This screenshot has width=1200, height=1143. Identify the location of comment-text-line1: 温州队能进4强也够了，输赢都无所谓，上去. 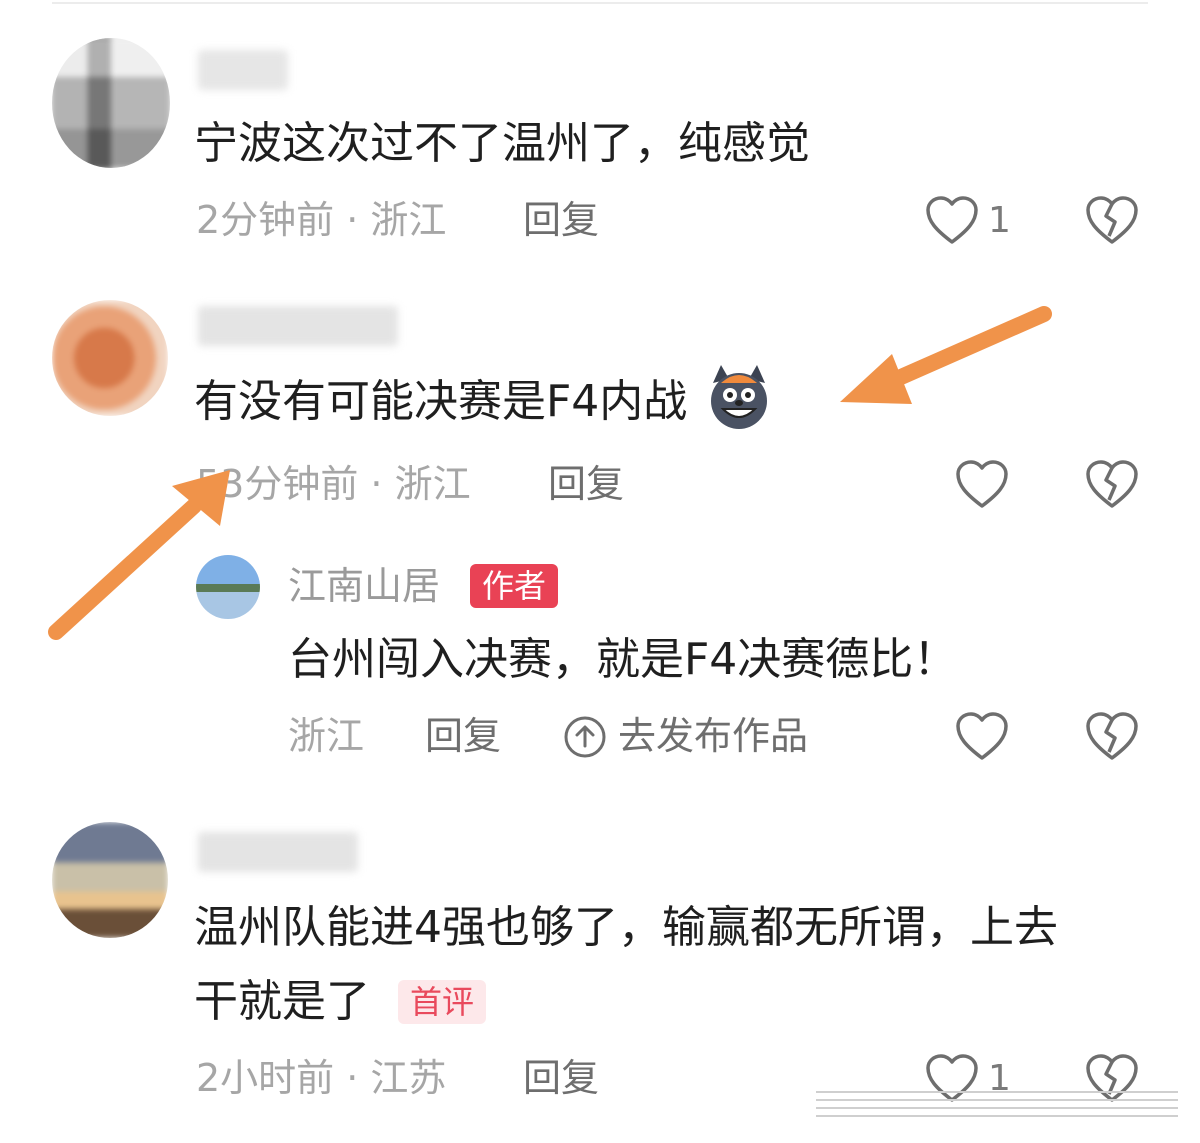
(626, 927).